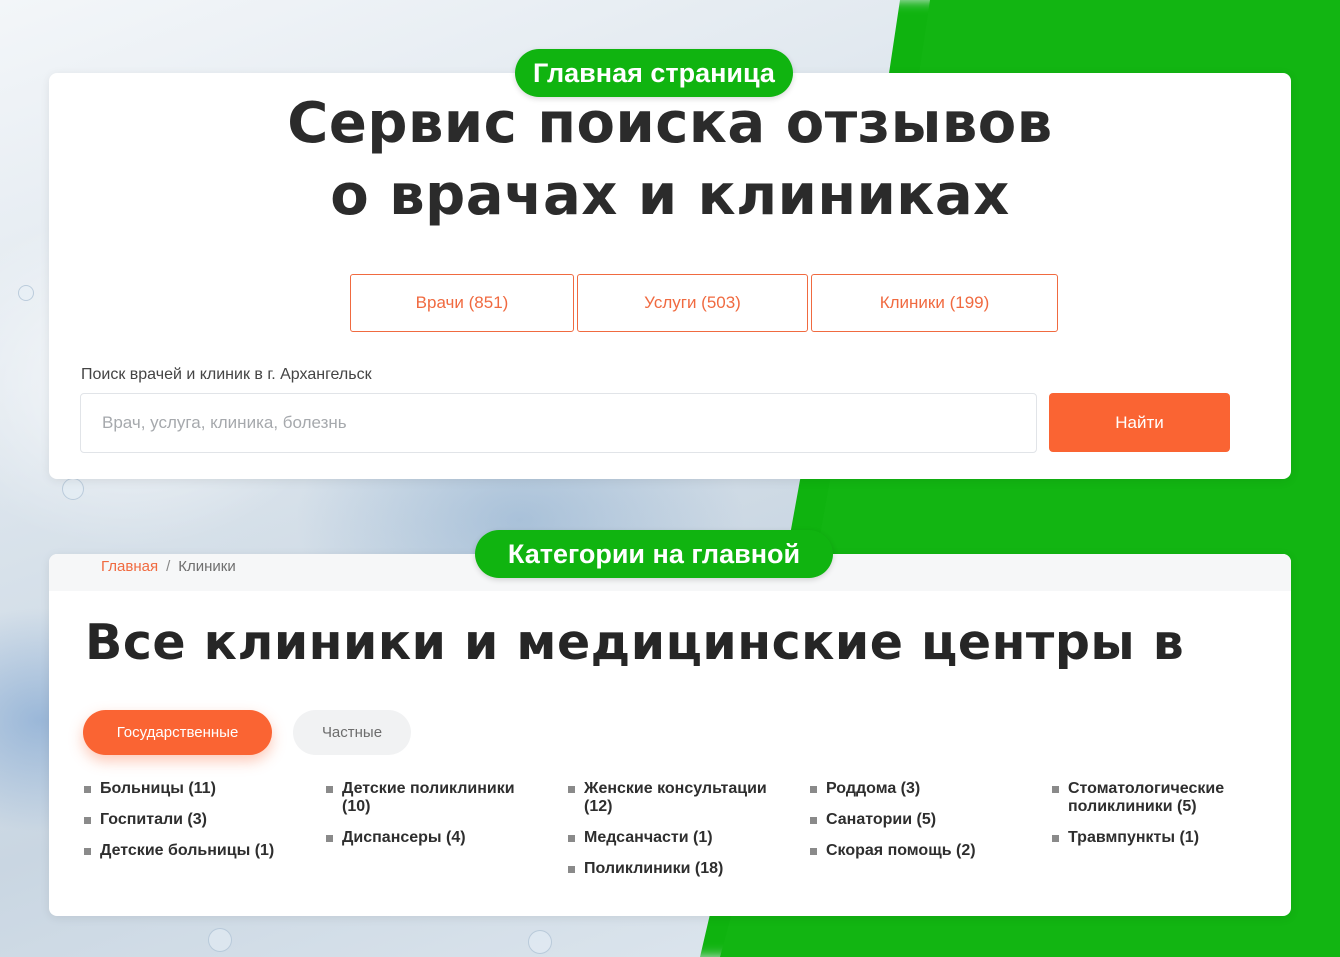 The image size is (1340, 957). Describe the element at coordinates (1161, 798) in the screenshot. I see `category-link: Стоматологические поликлиники (5)` at that location.